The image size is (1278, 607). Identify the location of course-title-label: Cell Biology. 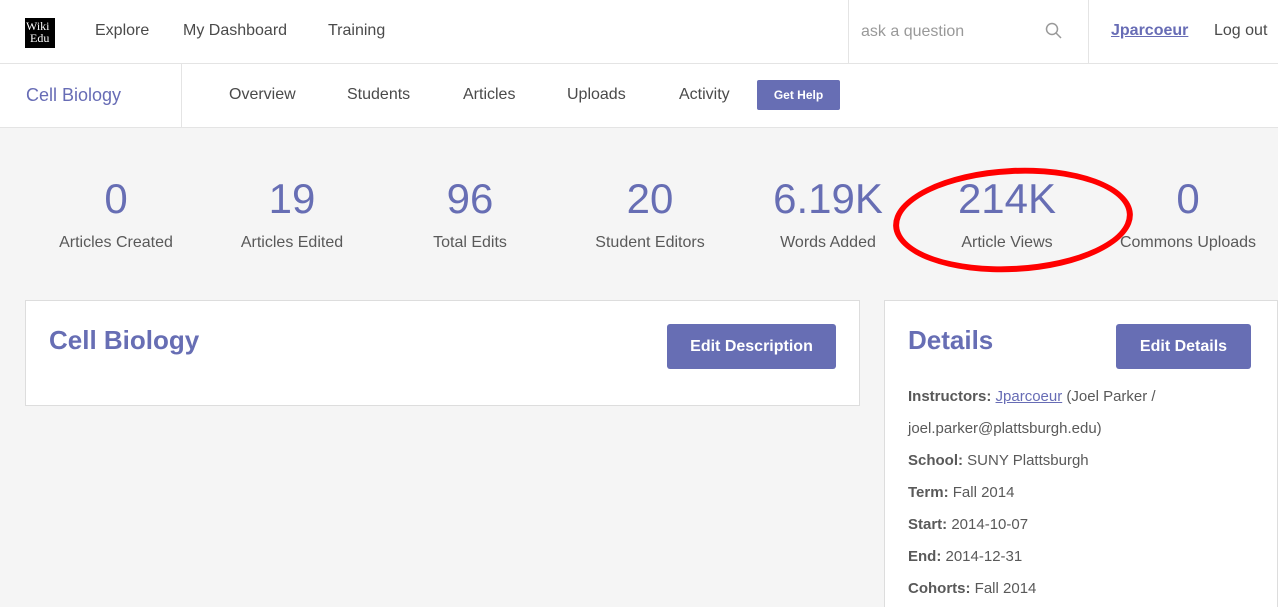
(74, 95).